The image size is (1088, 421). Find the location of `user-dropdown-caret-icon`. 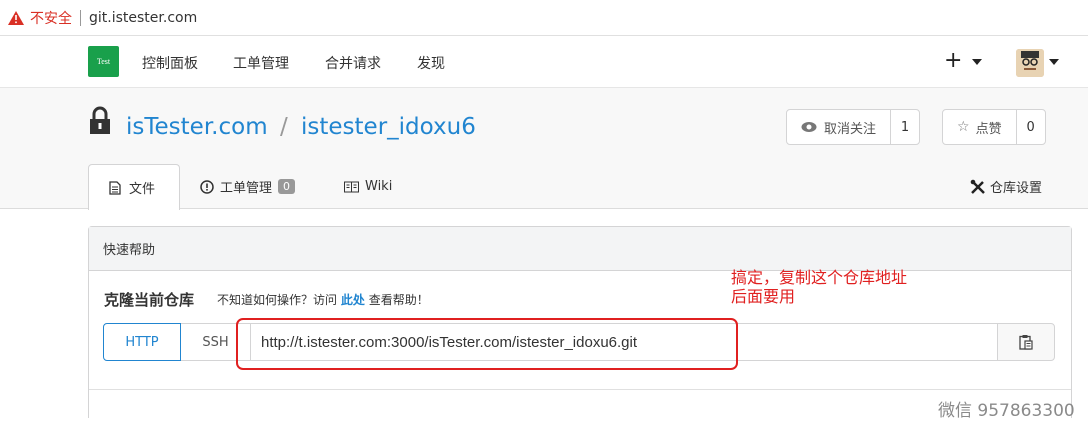

user-dropdown-caret-icon is located at coordinates (1054, 62).